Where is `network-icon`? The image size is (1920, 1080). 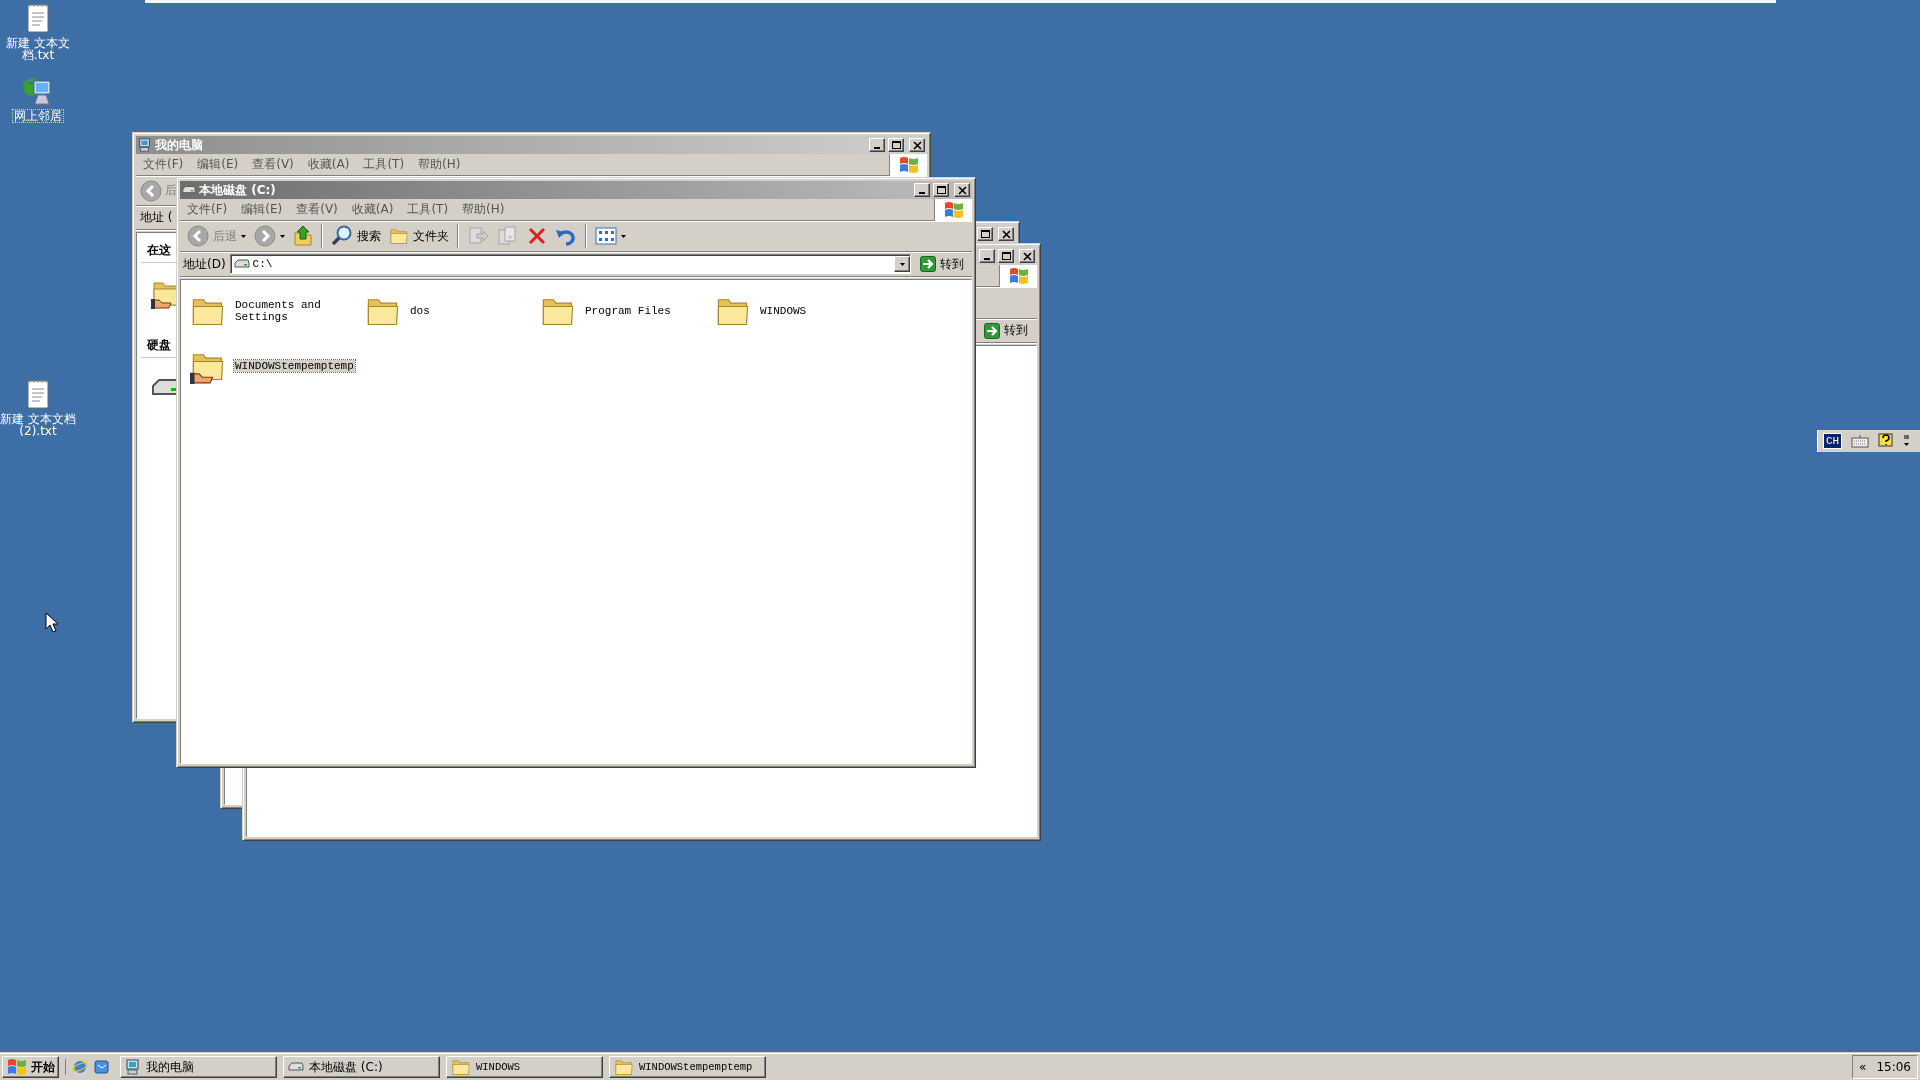 network-icon is located at coordinates (38, 91).